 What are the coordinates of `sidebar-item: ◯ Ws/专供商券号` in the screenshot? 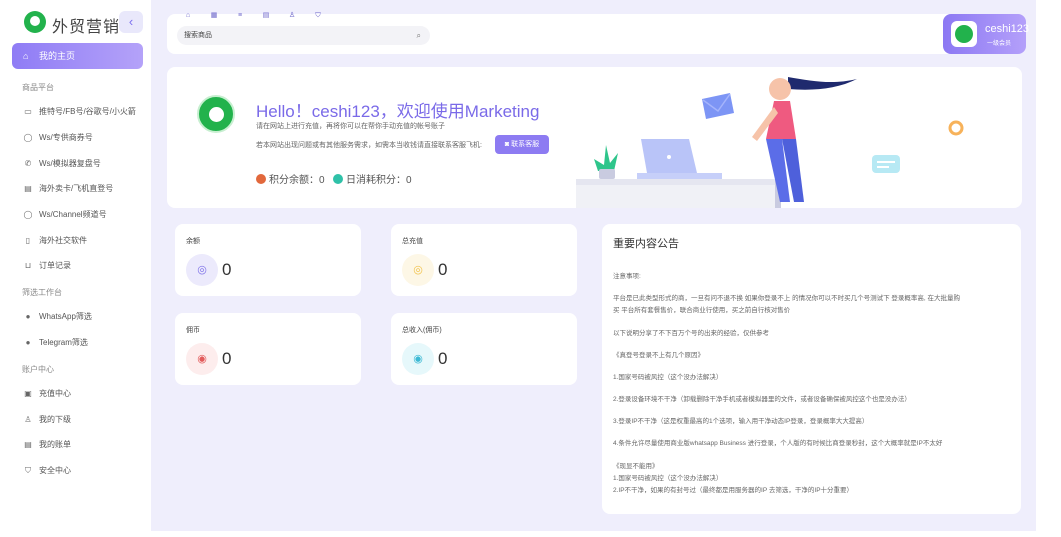 It's located at (58, 138).